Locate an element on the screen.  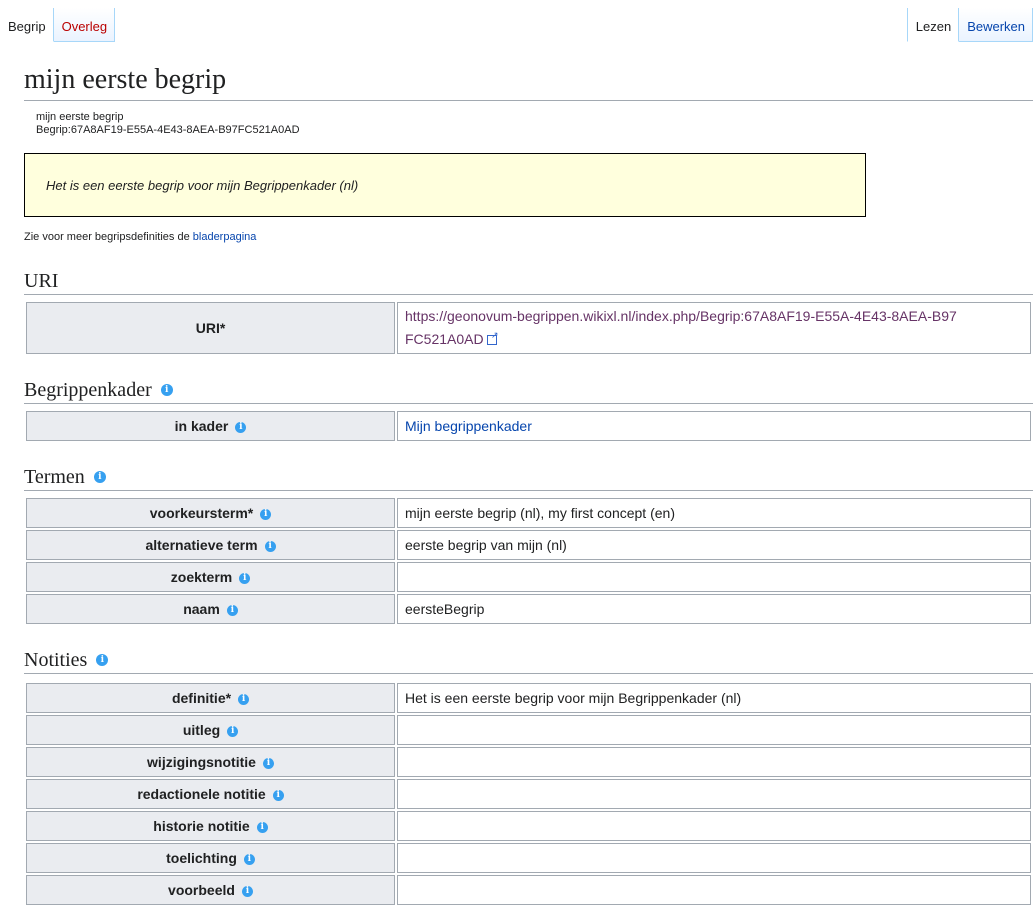
table-row: wijzigingsnotitie i is located at coordinates (528, 762).